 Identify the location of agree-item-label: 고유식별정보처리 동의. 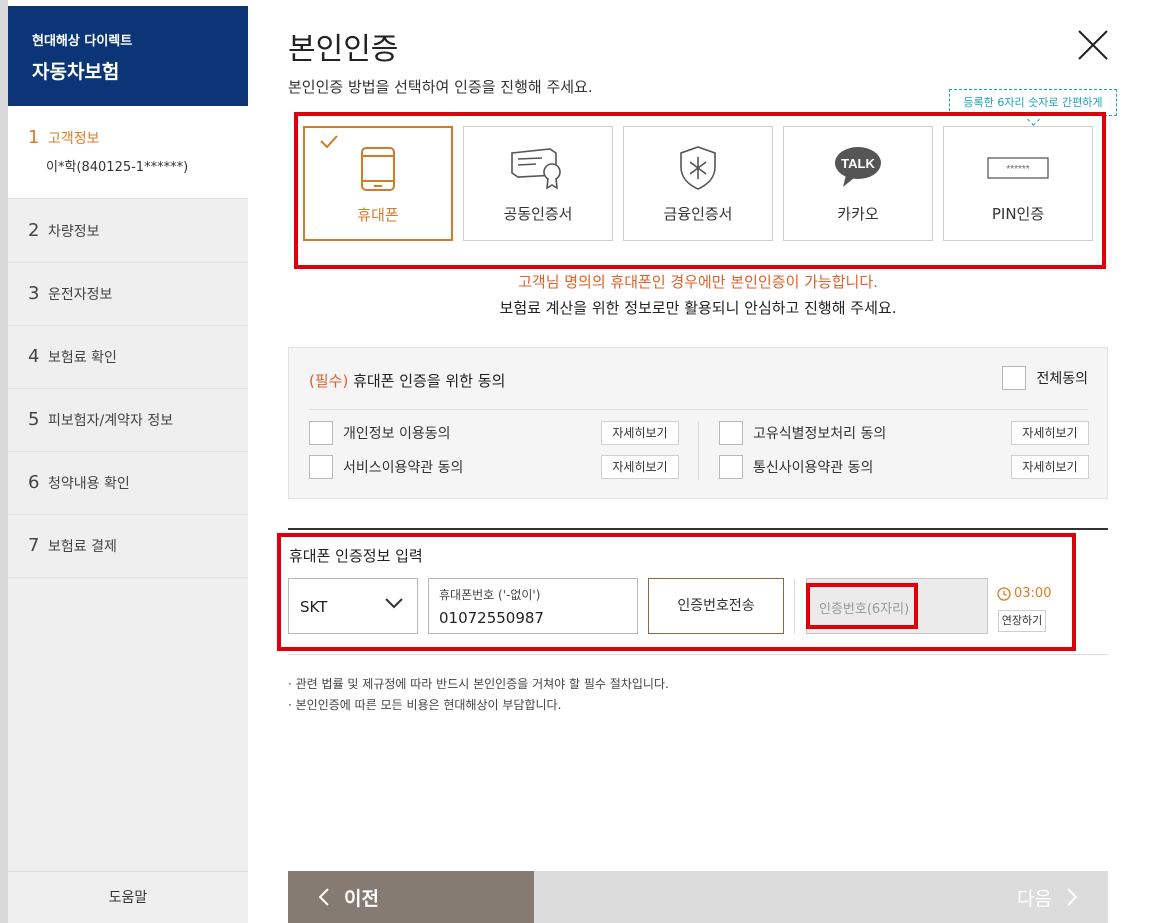
(820, 434).